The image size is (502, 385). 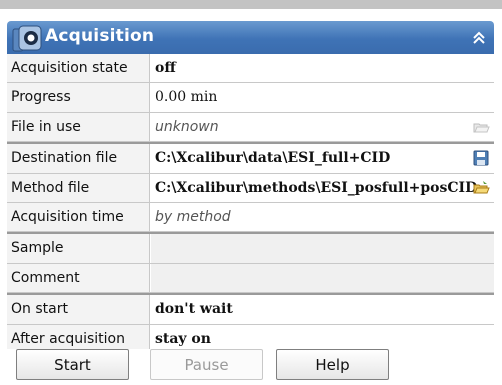 What do you see at coordinates (78, 217) in the screenshot?
I see `label-acquisition-time: Acquisition time` at bounding box center [78, 217].